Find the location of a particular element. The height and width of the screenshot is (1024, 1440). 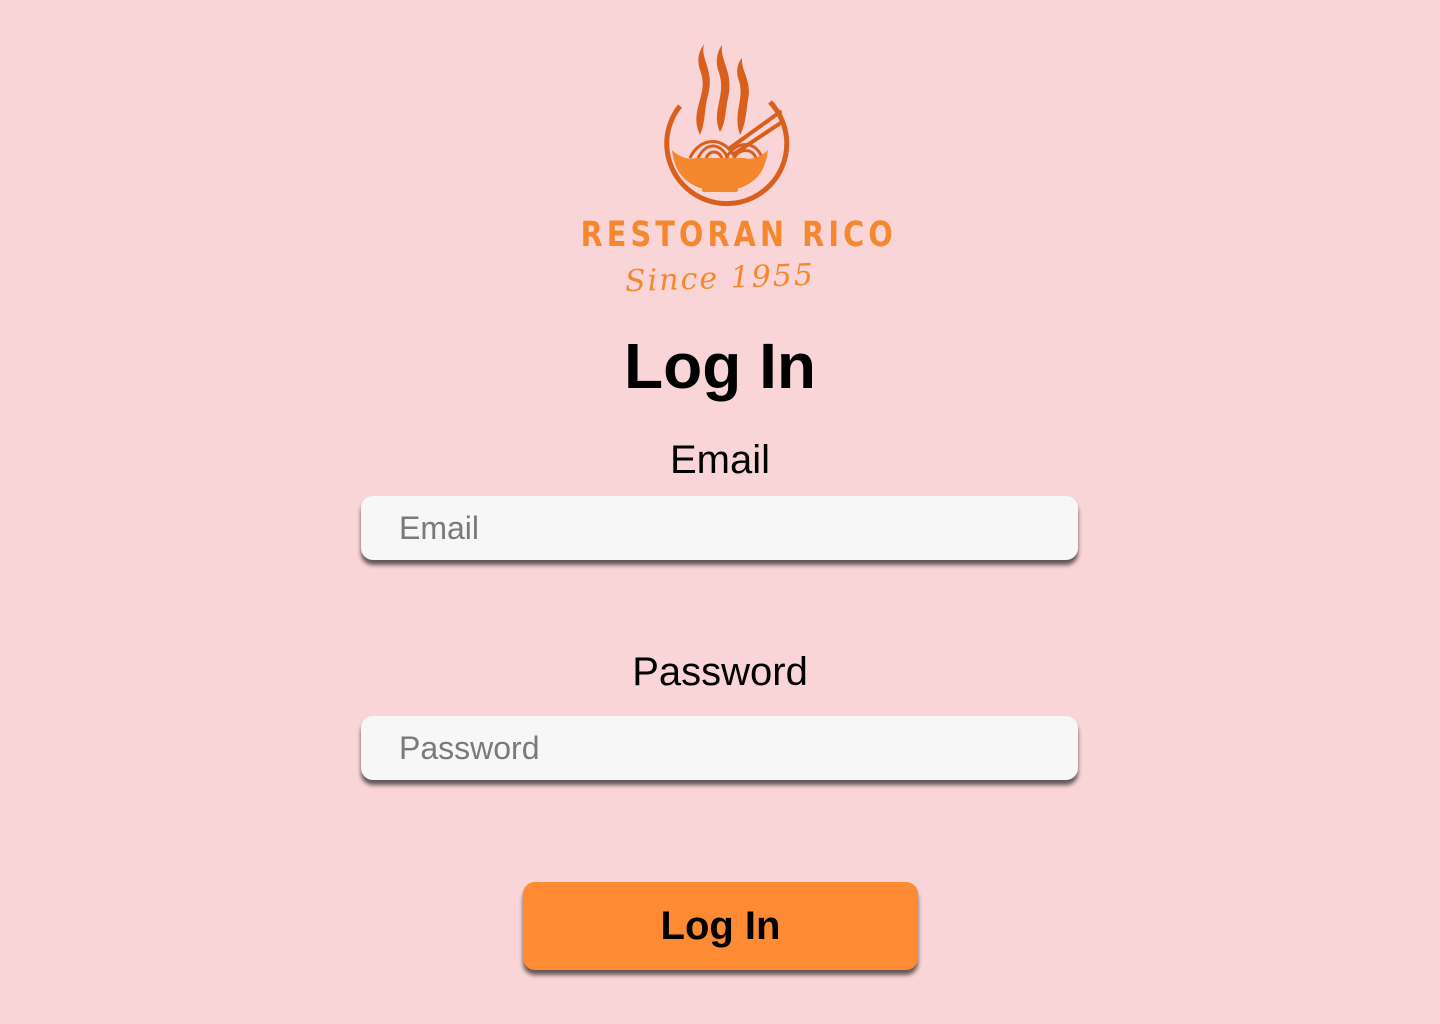

password-label: Password is located at coordinates (720, 672).